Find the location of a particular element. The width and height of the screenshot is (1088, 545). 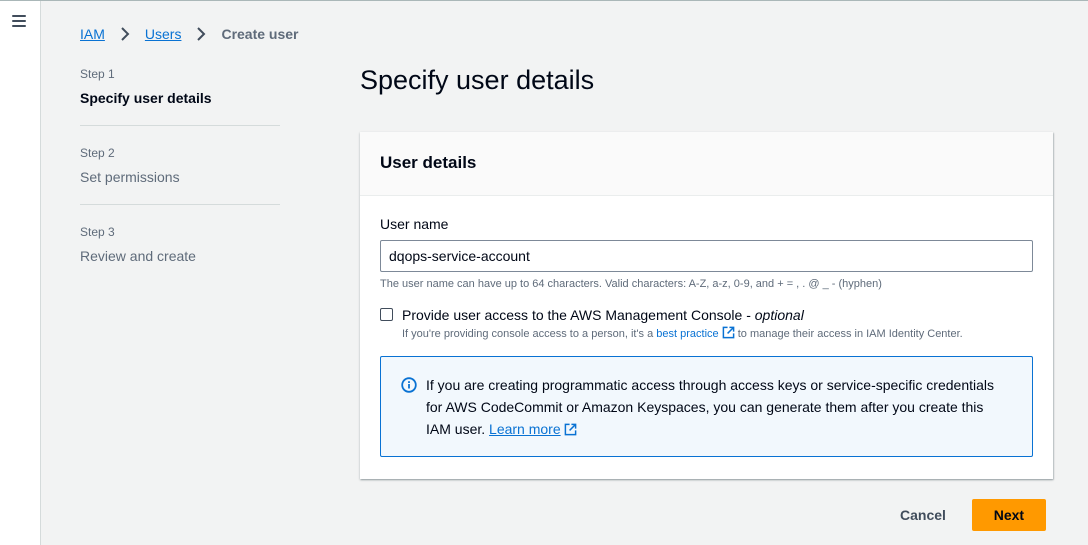

wizard-actions: Cancel Next is located at coordinates (963, 515).